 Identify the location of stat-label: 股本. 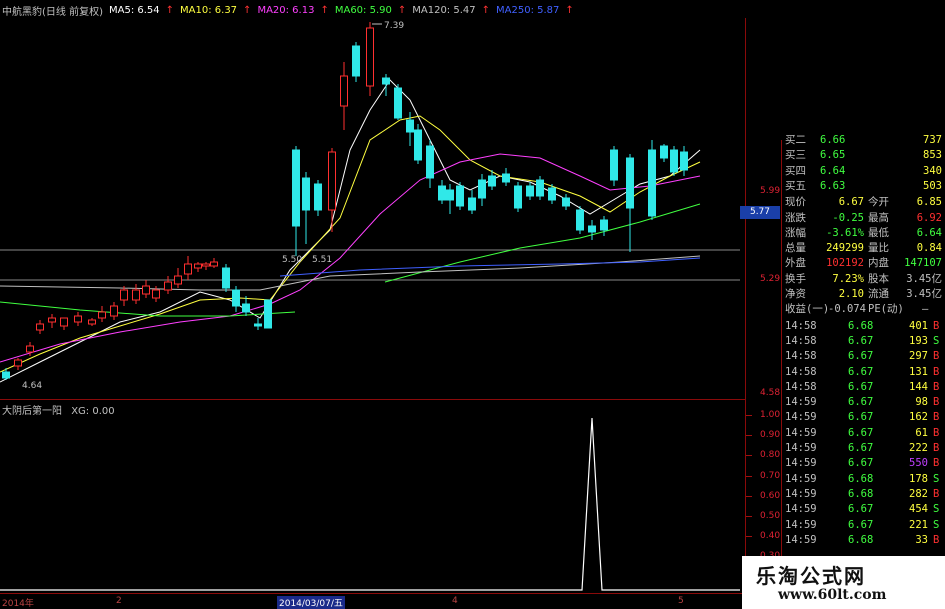
(878, 278).